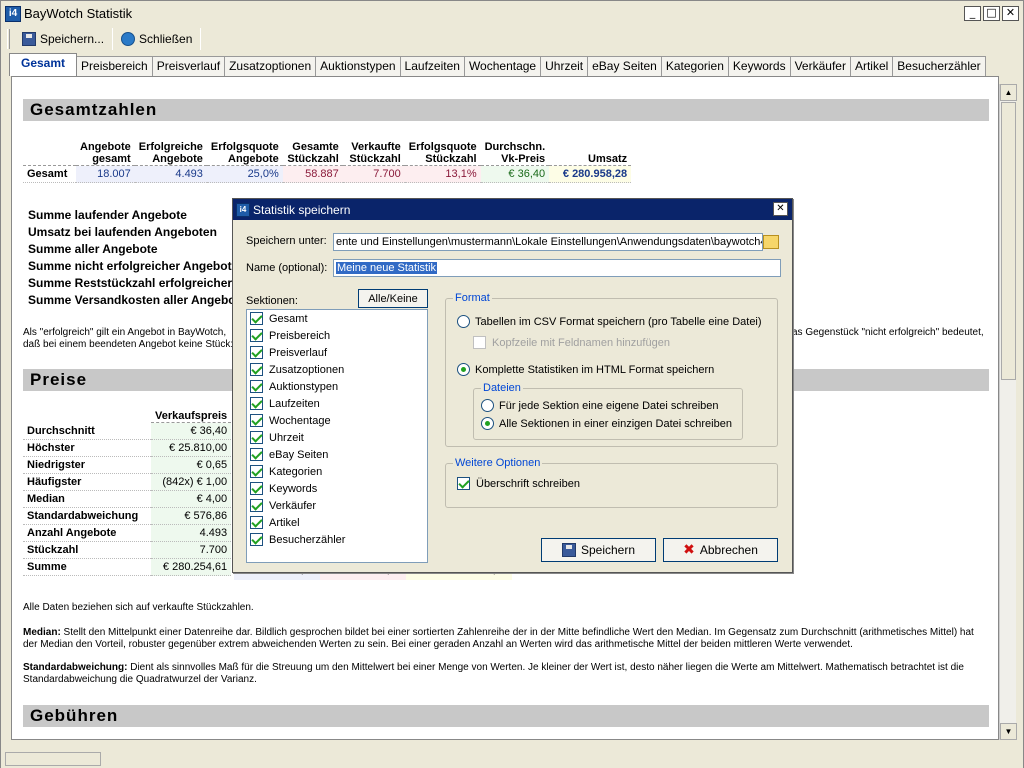  Describe the element at coordinates (337, 437) in the screenshot. I see `section-item-uhrzeit: Uhrzeit` at that location.